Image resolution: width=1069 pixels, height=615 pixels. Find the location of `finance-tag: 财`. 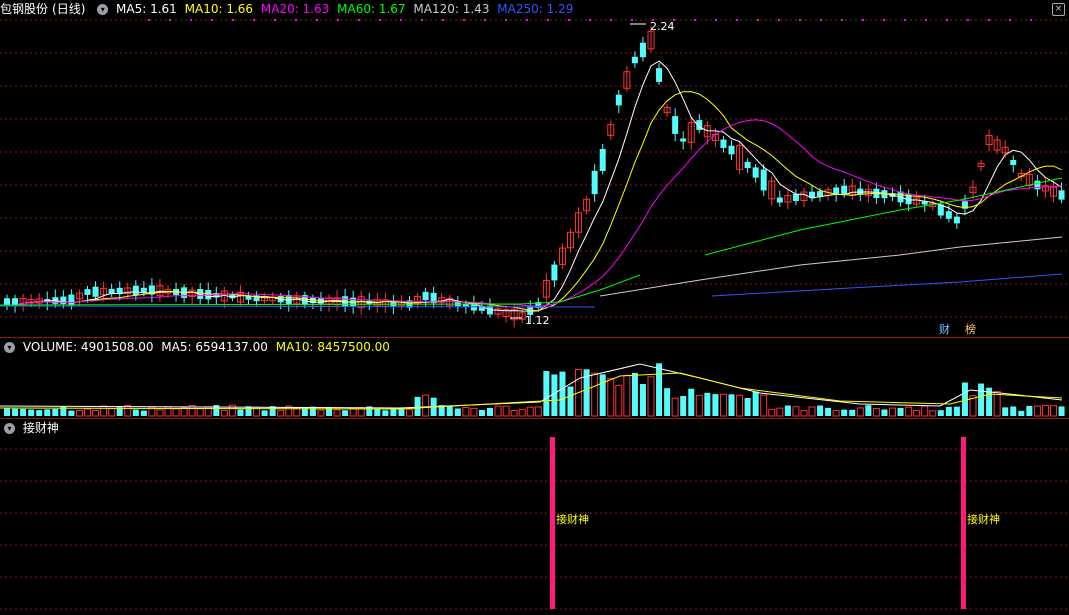

finance-tag: 财 is located at coordinates (944, 329).